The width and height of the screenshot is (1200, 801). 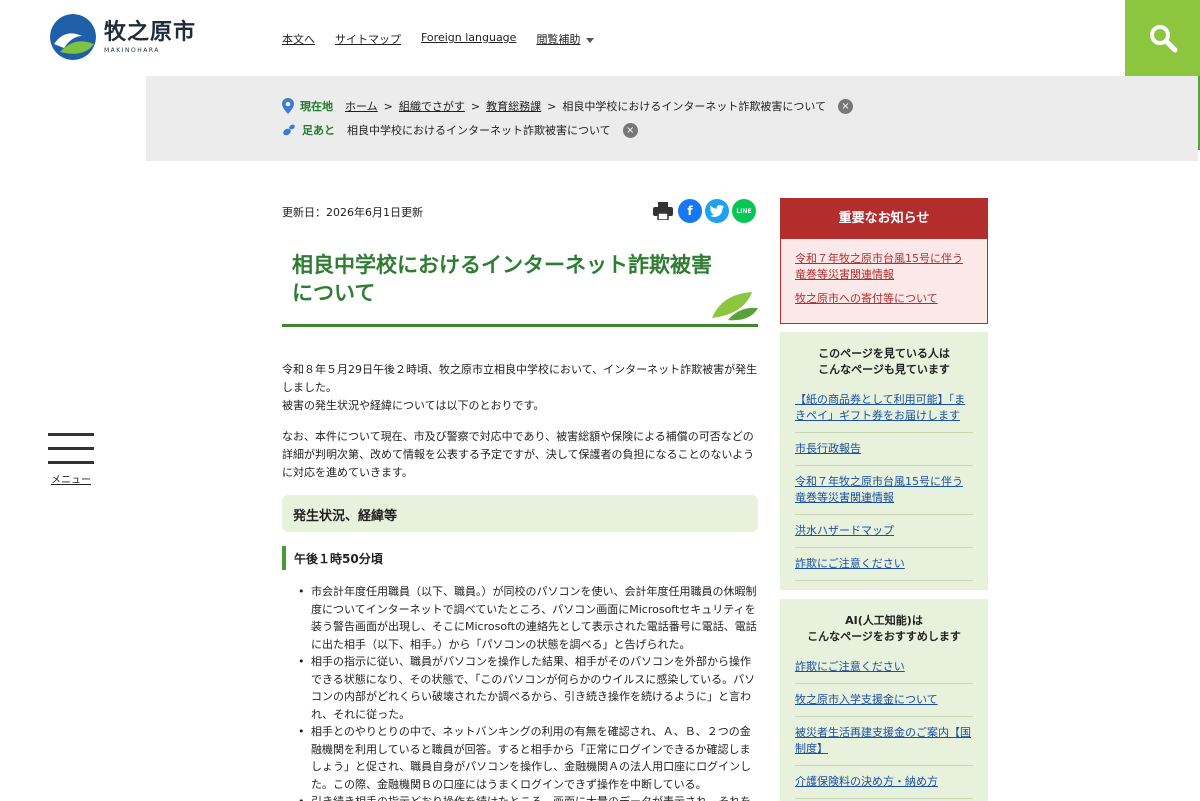 I want to click on also-viewed-title-line: このページを見ている人は, so click(x=884, y=353).